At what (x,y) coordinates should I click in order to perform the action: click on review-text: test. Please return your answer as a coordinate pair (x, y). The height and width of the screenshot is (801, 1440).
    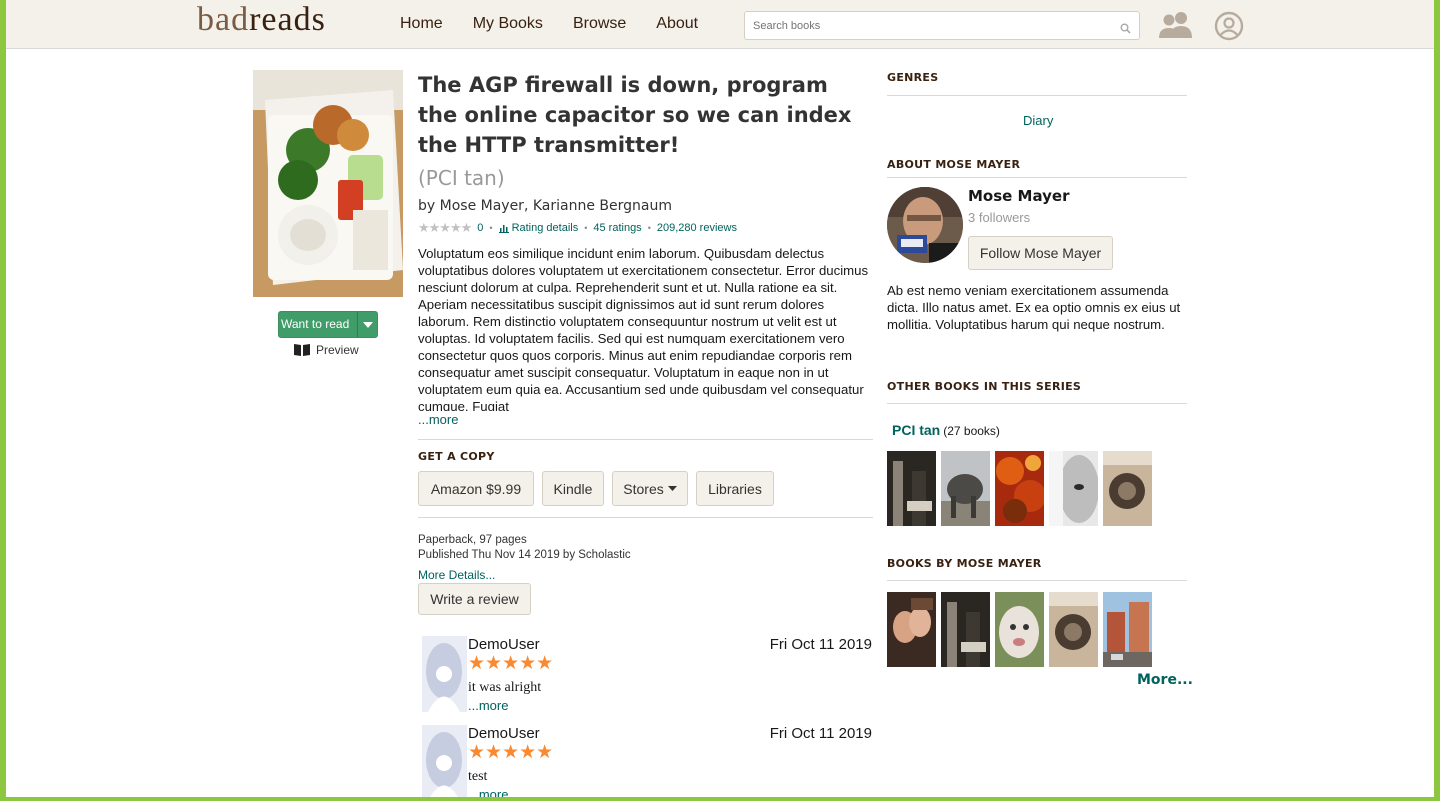
    Looking at the image, I should click on (478, 776).